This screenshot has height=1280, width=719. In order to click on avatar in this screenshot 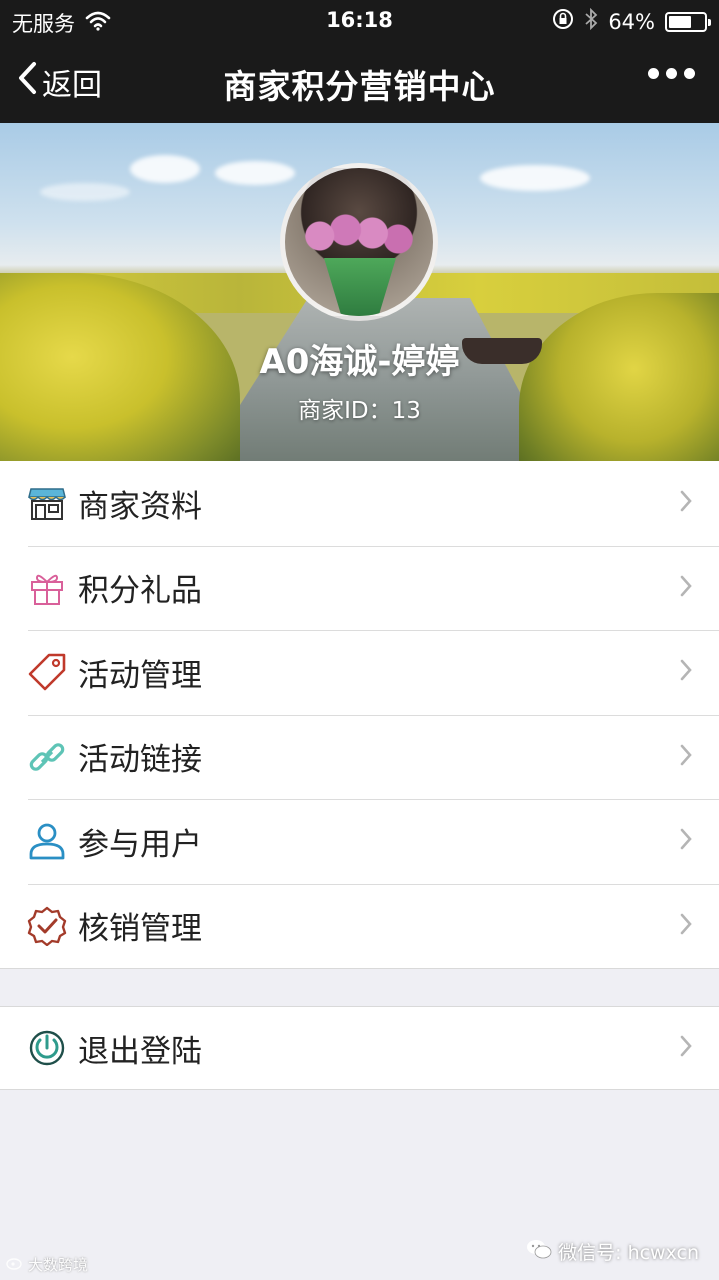, I will do `click(359, 242)`.